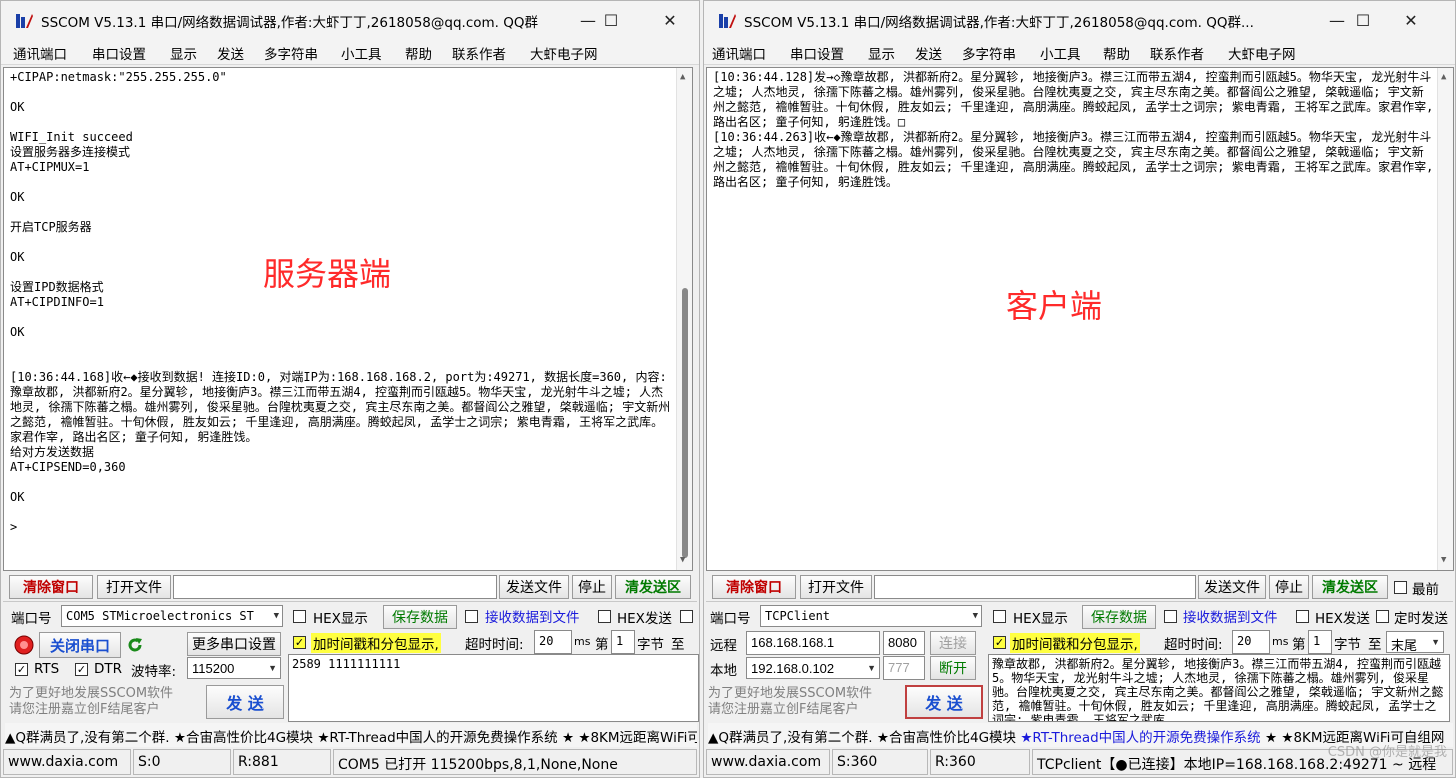 The height and width of the screenshot is (778, 1456). Describe the element at coordinates (953, 668) in the screenshot. I see `disconnect-button: 断开` at that location.